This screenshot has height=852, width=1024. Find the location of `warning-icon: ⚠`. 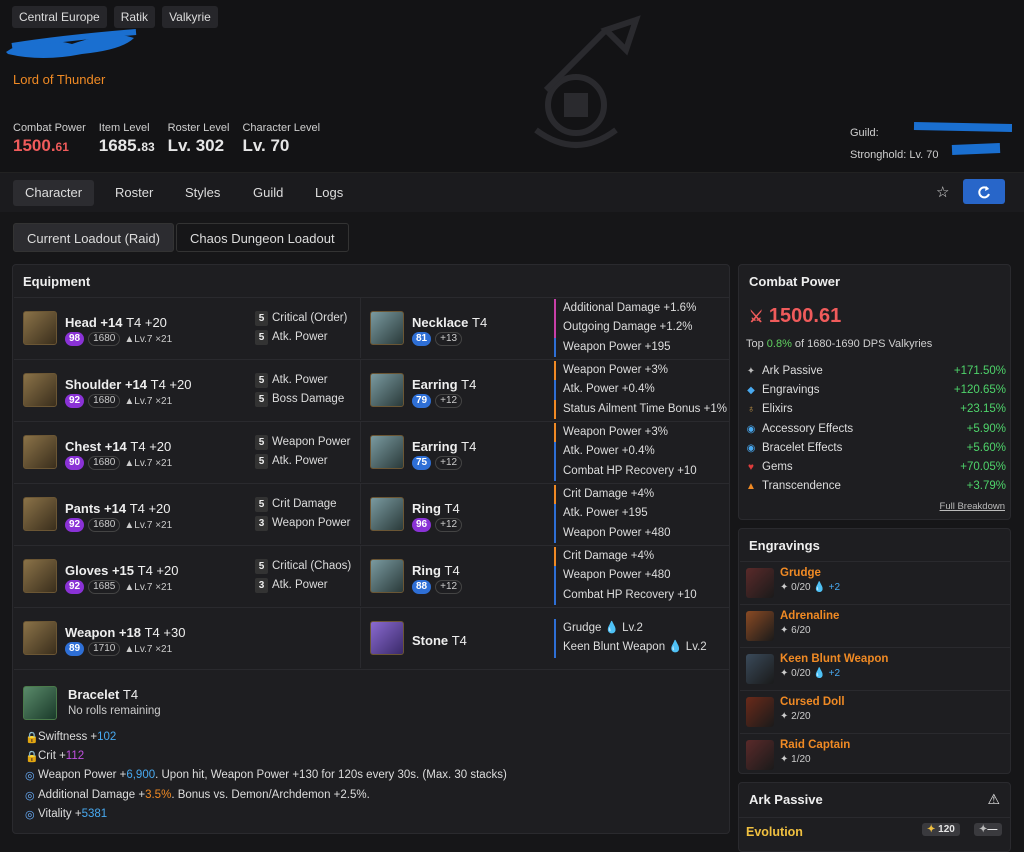

warning-icon: ⚠ is located at coordinates (993, 799).